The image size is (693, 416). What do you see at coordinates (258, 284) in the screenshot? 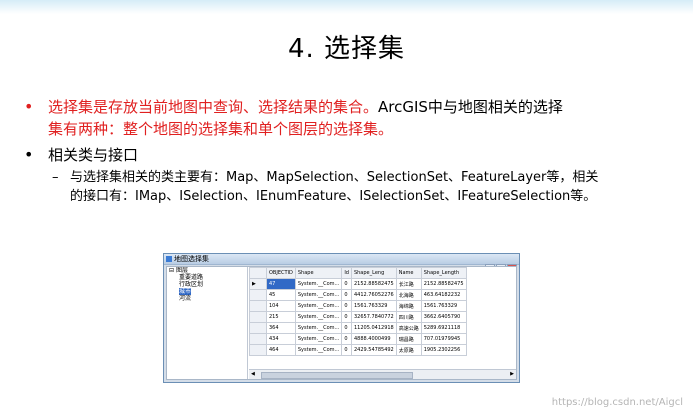
I see `row-header: ▶` at bounding box center [258, 284].